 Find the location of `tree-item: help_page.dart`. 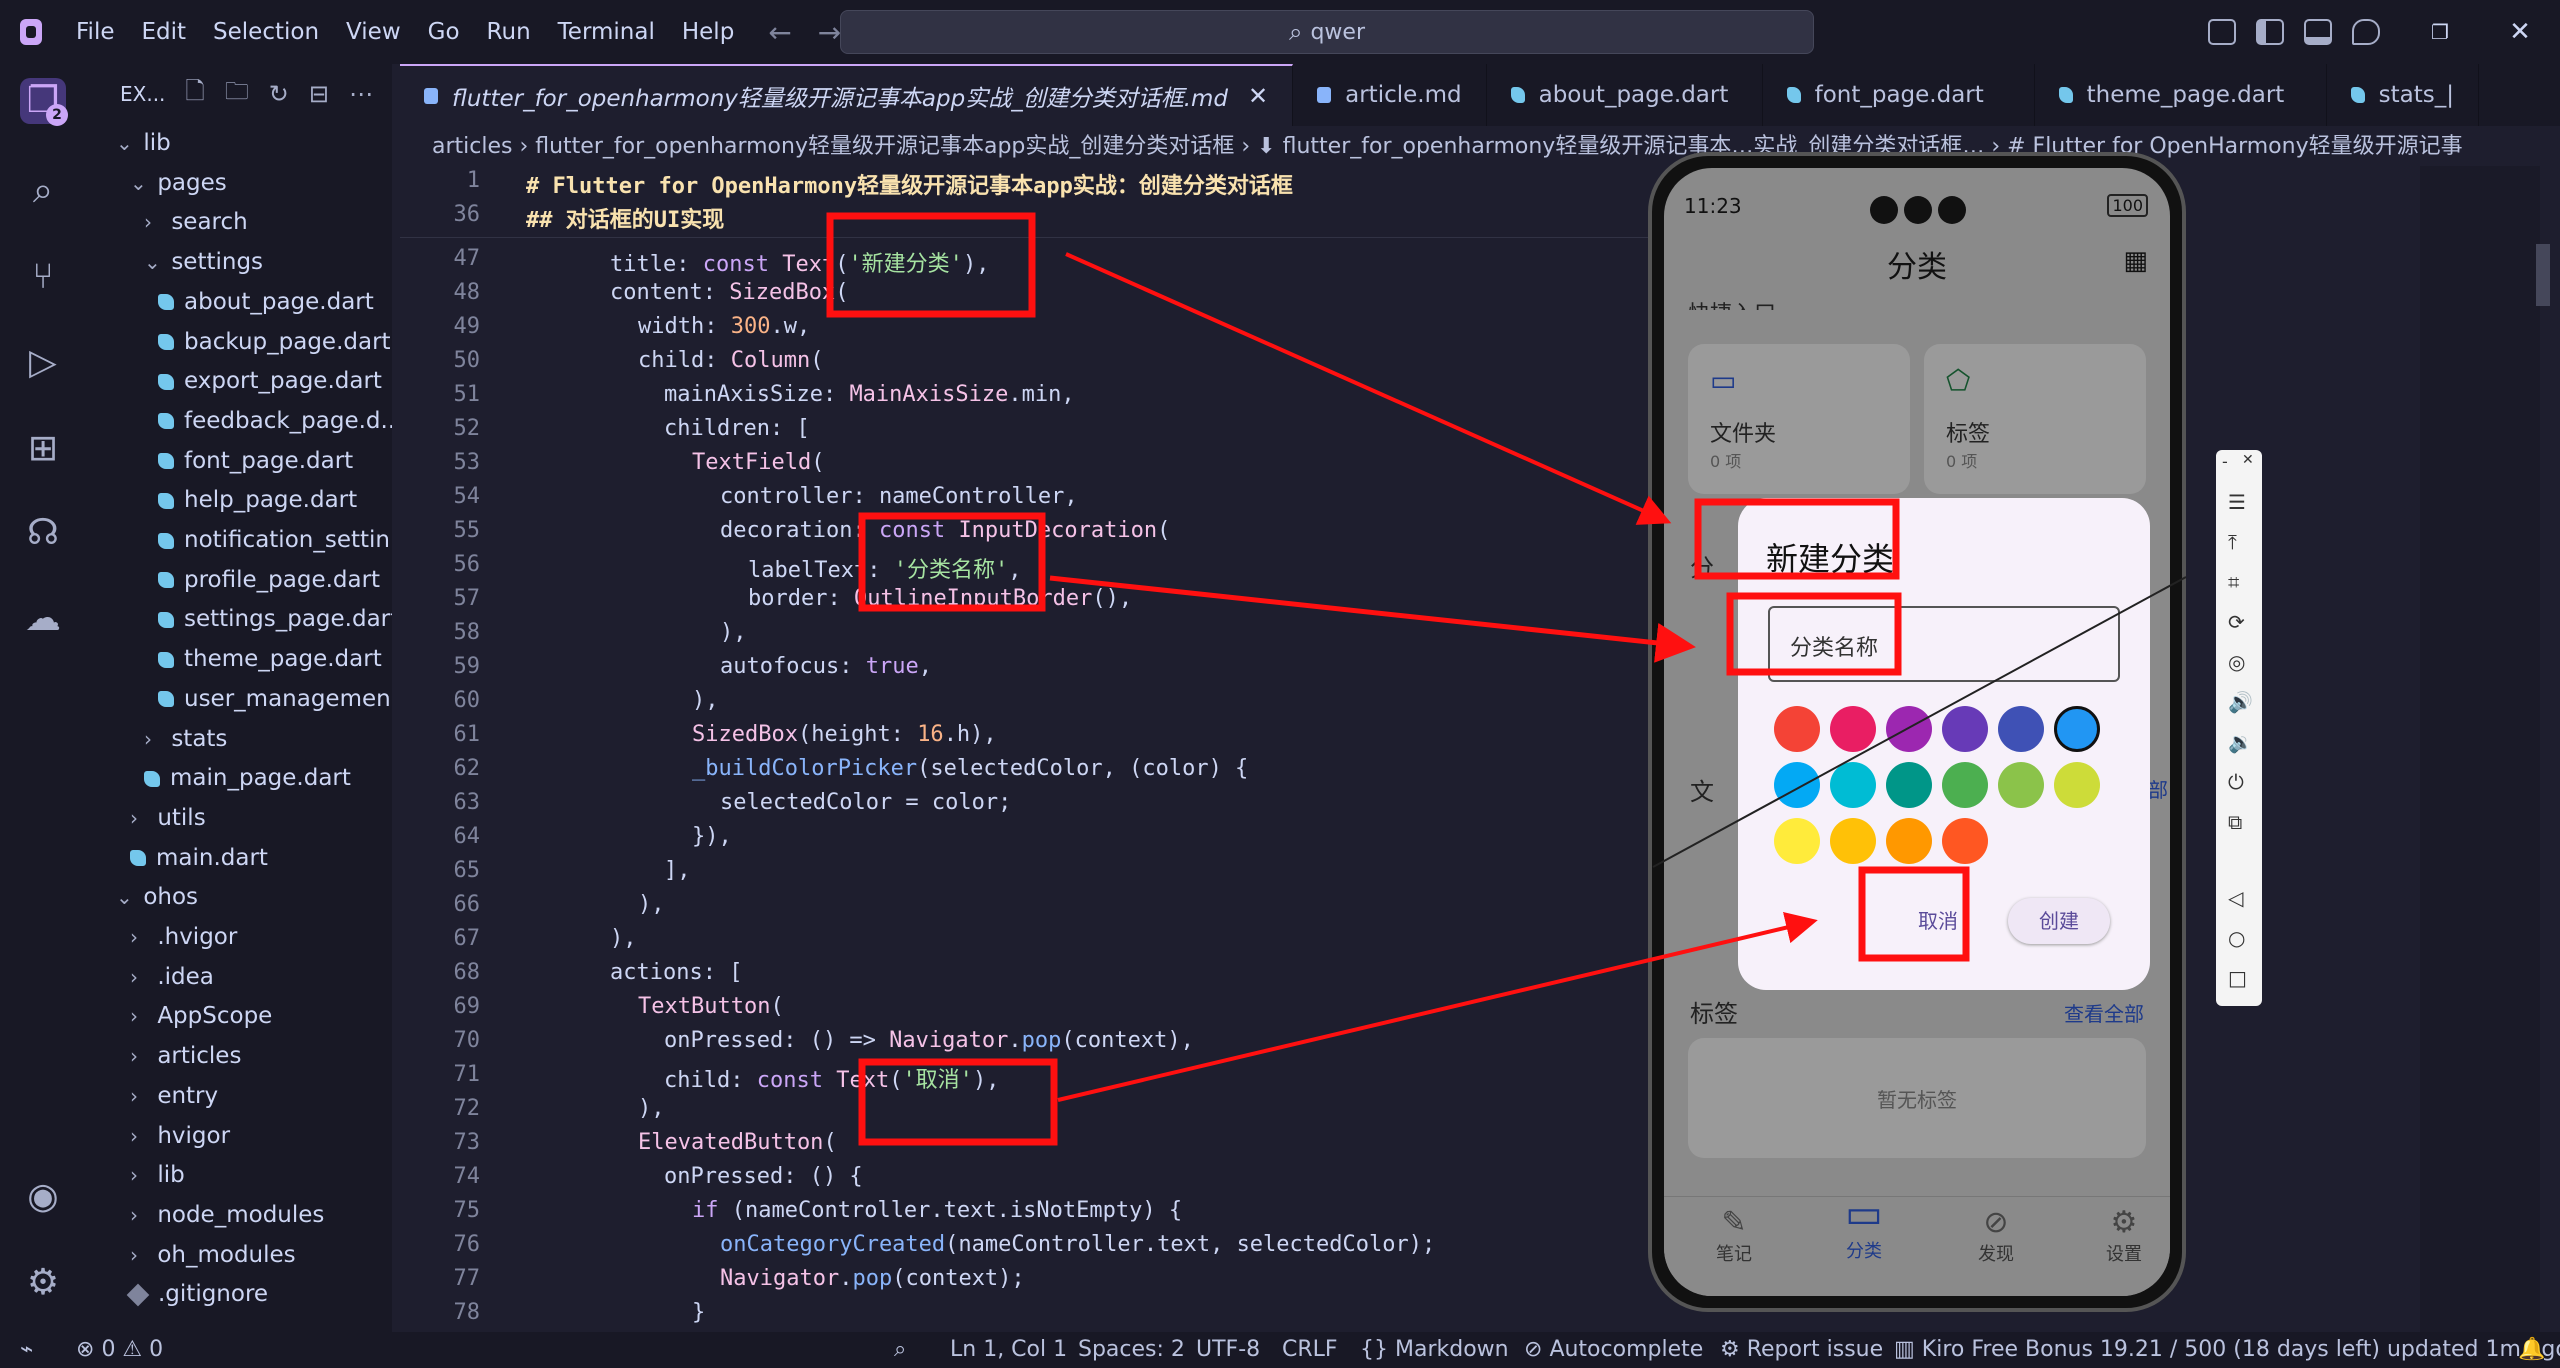

tree-item: help_page.dart is located at coordinates (239, 500).